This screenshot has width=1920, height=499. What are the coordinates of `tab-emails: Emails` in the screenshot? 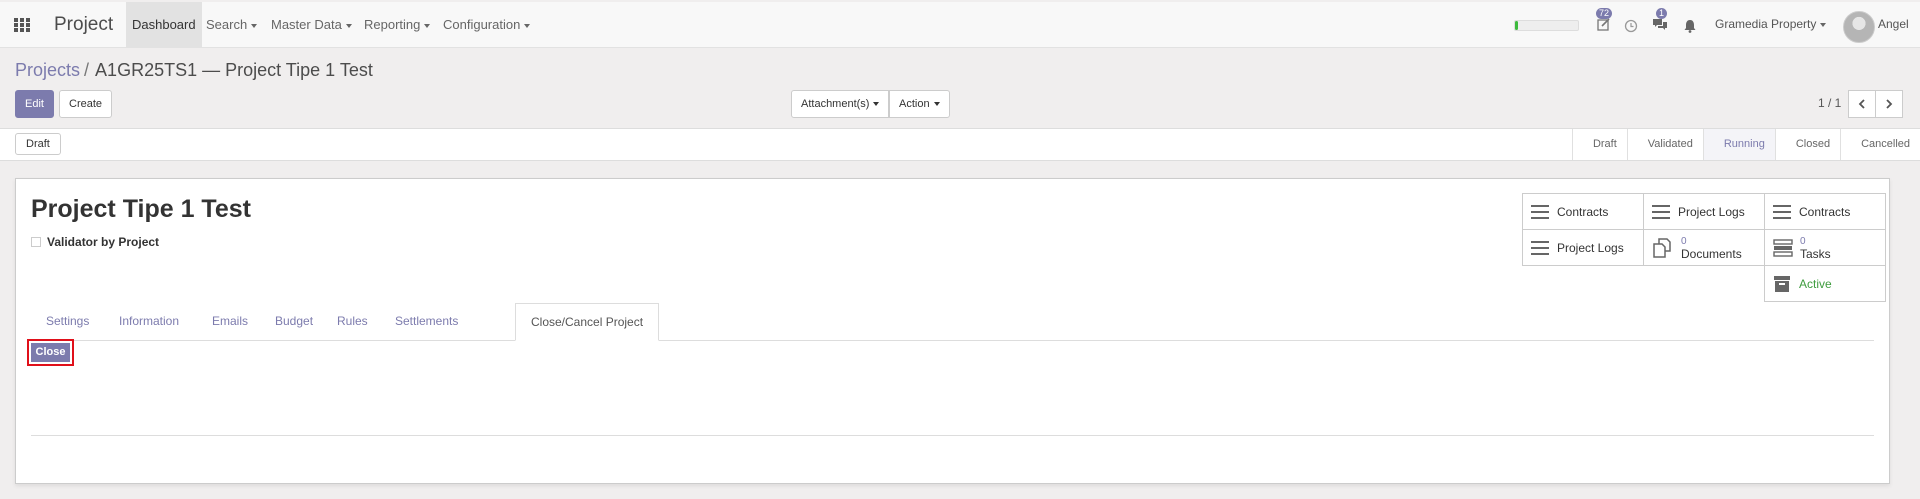 It's located at (230, 322).